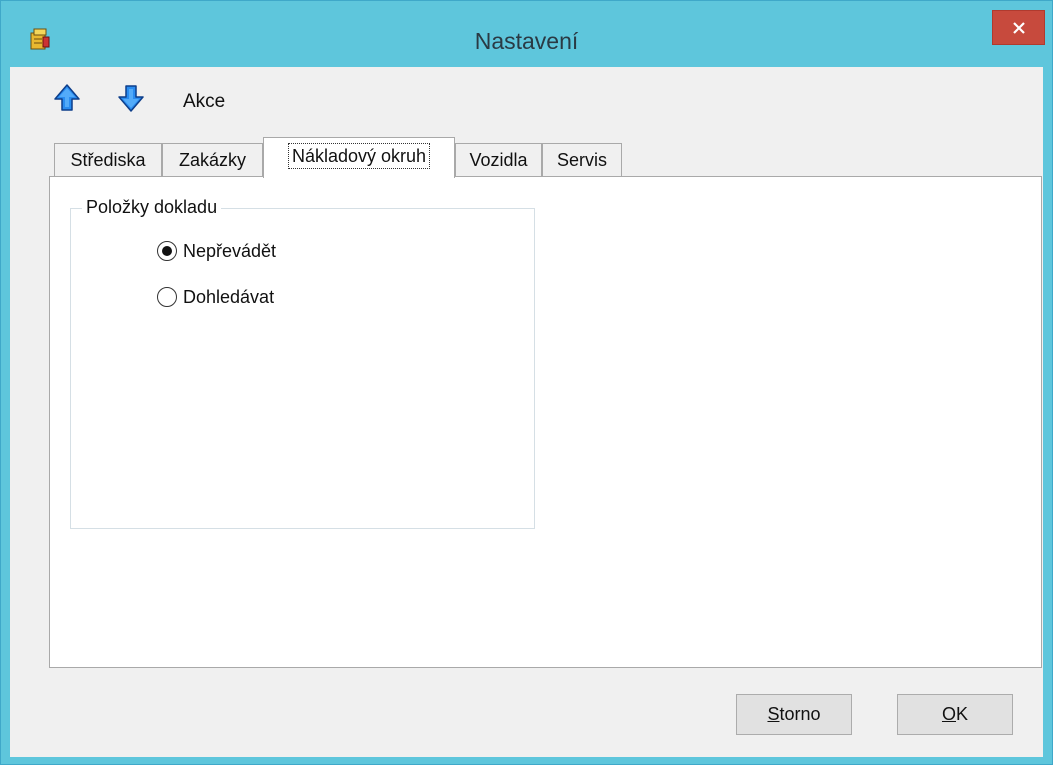  What do you see at coordinates (167, 251) in the screenshot?
I see `radio-button-checked` at bounding box center [167, 251].